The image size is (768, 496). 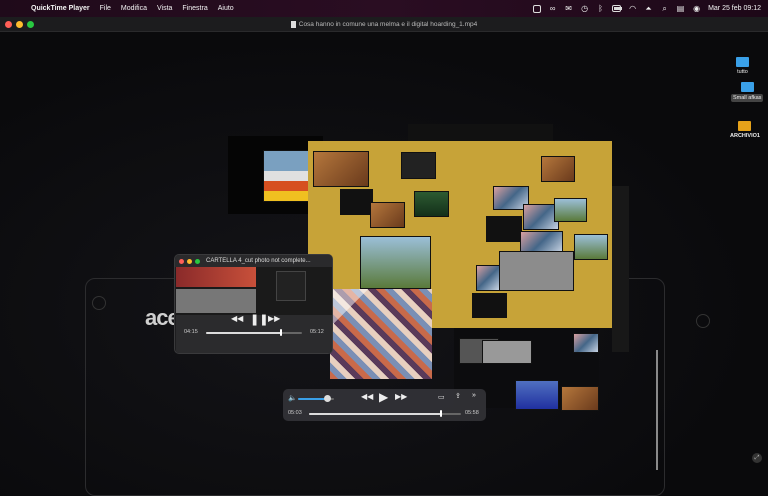 What do you see at coordinates (441, 413) in the screenshot?
I see `progress-knob` at bounding box center [441, 413].